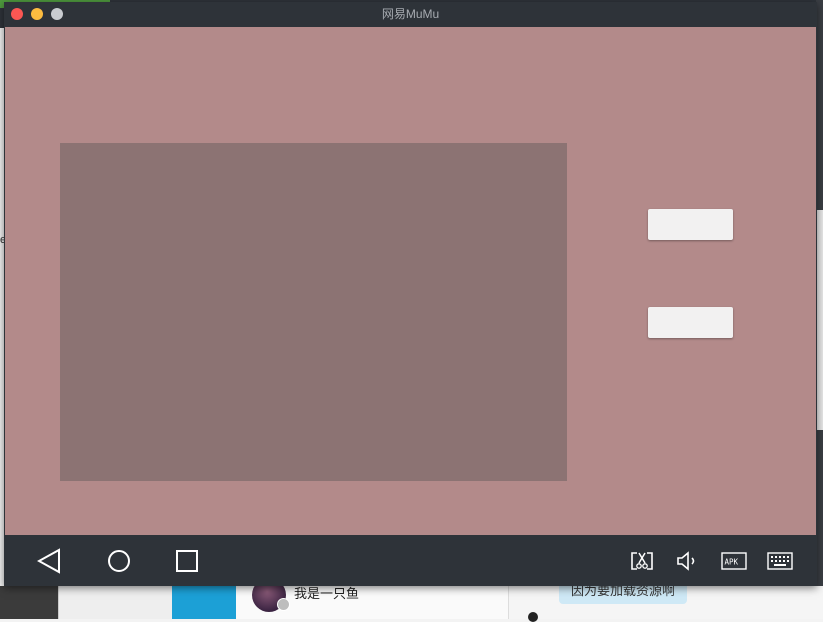 Image resolution: width=823 pixels, height=622 pixels. Describe the element at coordinates (533, 617) in the screenshot. I see `avatar-small` at that location.